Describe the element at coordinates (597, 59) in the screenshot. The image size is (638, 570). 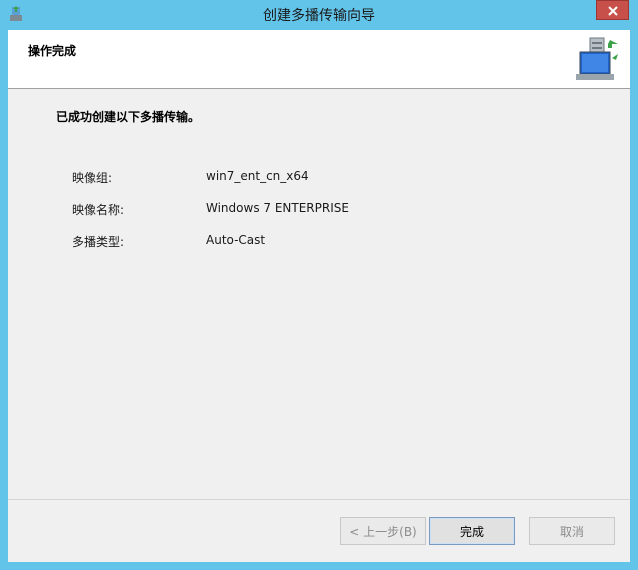
I see `server-network-icon` at that location.